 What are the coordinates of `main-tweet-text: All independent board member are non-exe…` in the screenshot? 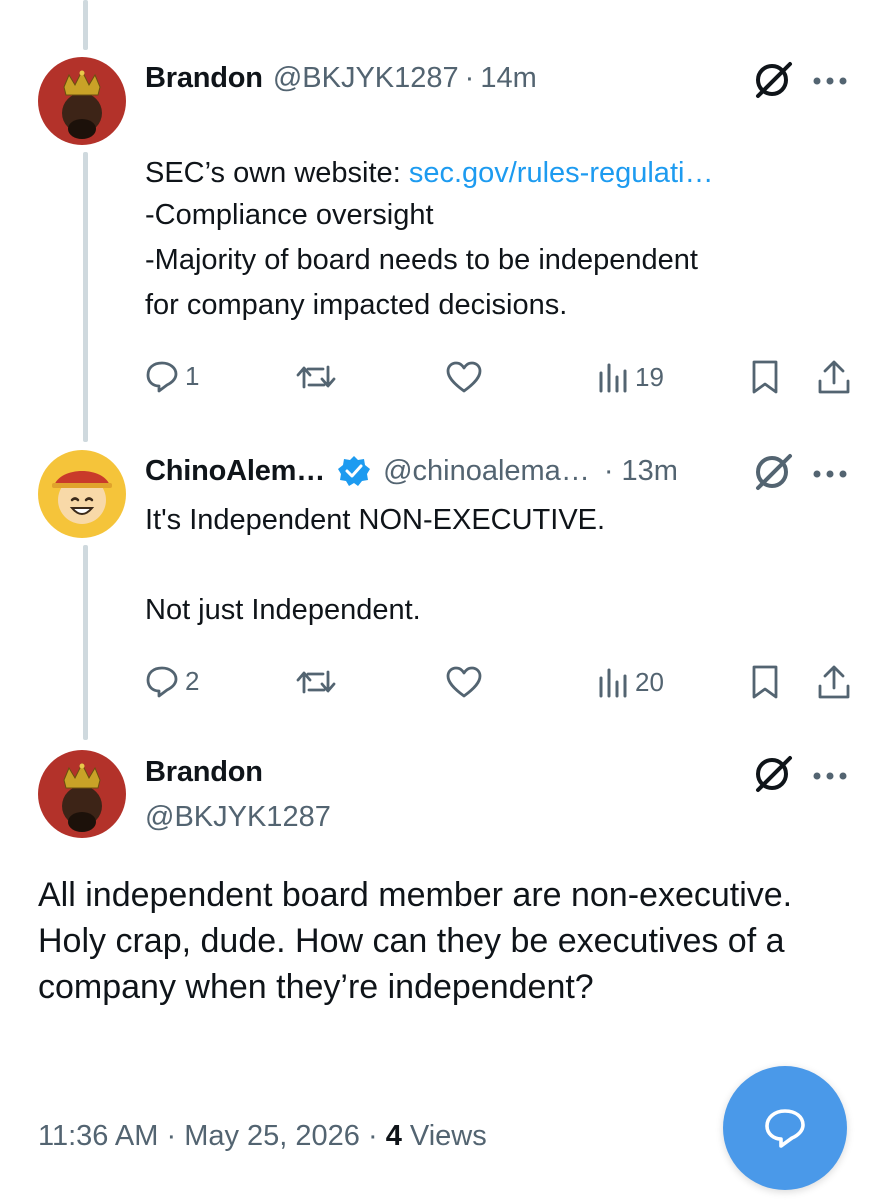 It's located at (415, 941).